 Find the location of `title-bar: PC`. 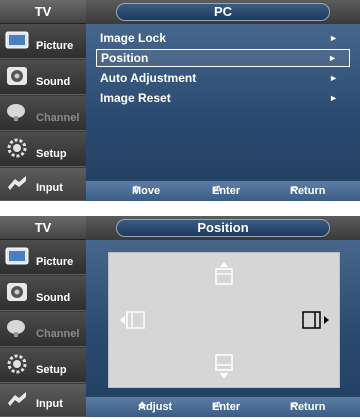

title-bar: PC is located at coordinates (223, 12).